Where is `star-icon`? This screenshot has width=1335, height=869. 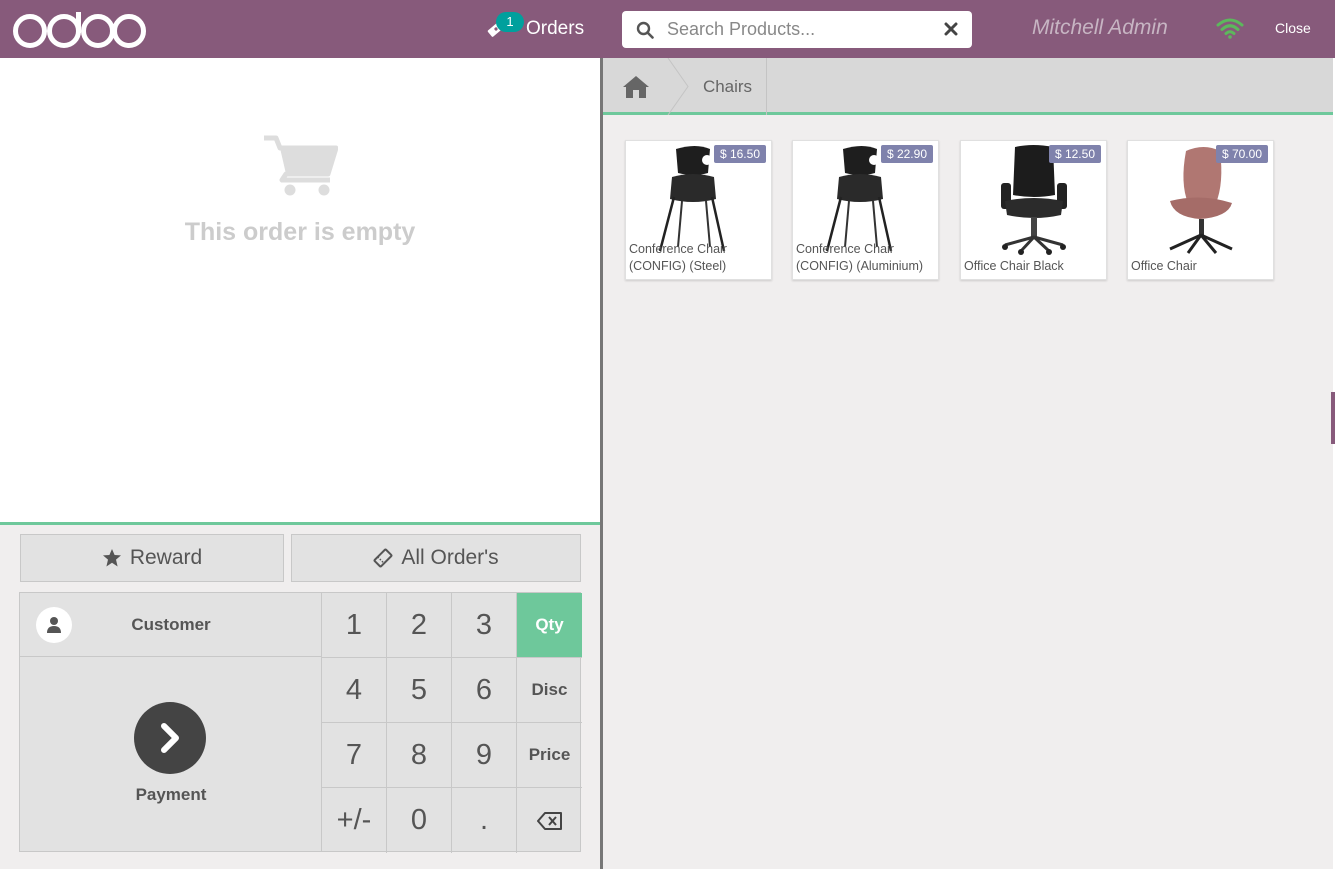
star-icon is located at coordinates (111, 558).